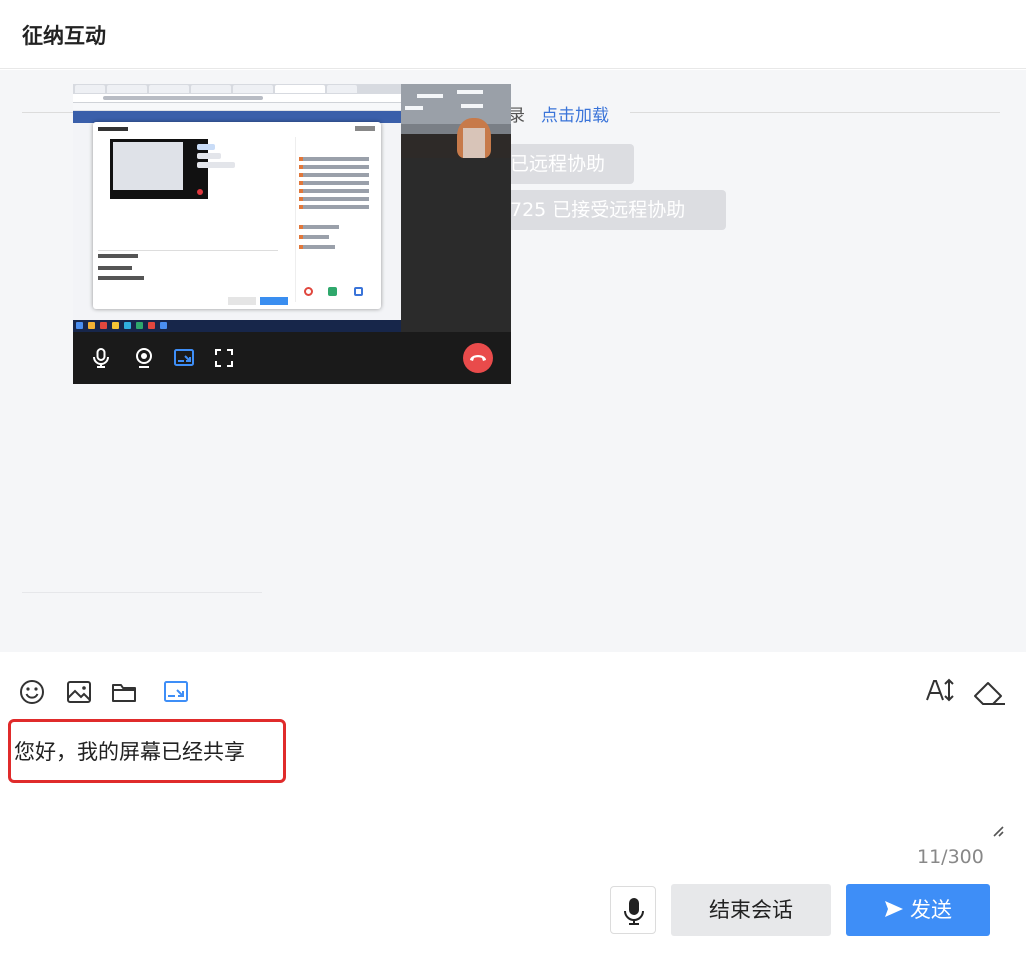 The image size is (1026, 969). Describe the element at coordinates (142, 592) in the screenshot. I see `divider` at that location.